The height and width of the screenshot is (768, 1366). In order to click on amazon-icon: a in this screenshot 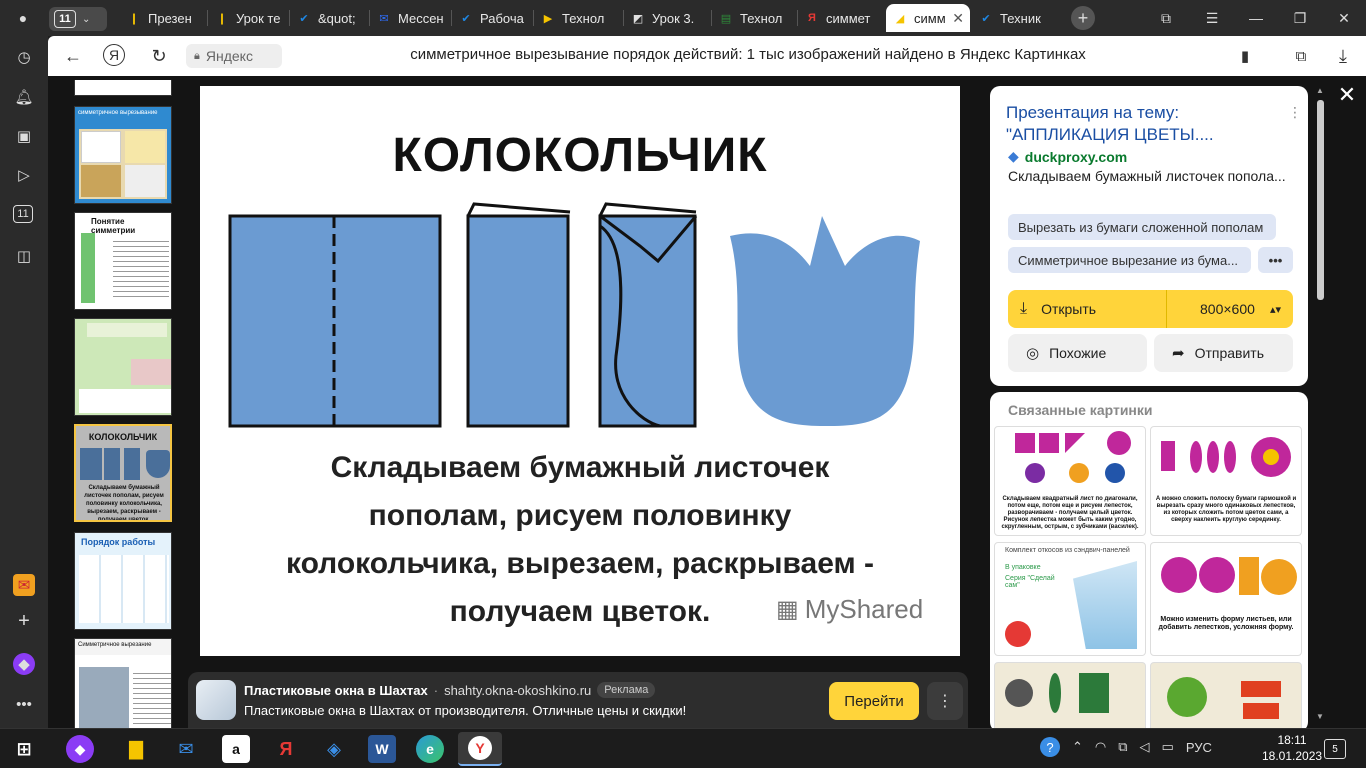, I will do `click(236, 749)`.